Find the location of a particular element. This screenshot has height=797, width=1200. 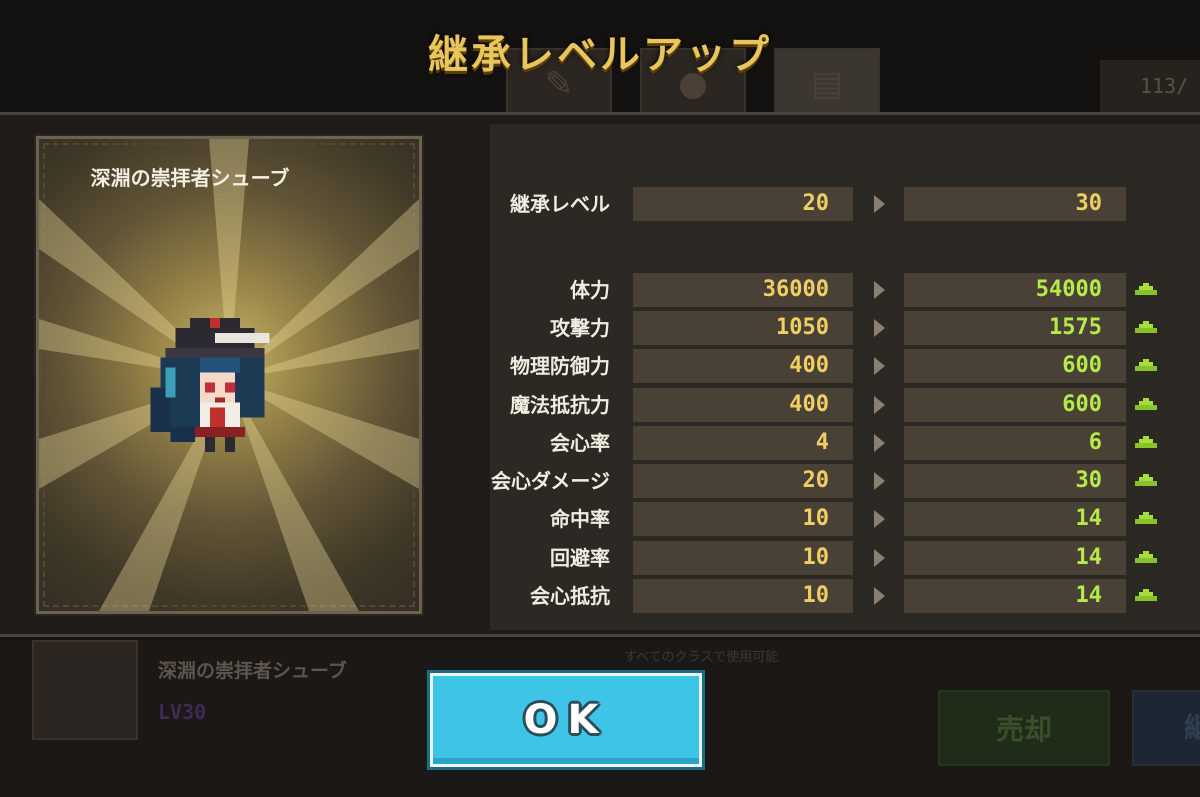

character-name: 深淵の崇拝者シューブ is located at coordinates (190, 178).